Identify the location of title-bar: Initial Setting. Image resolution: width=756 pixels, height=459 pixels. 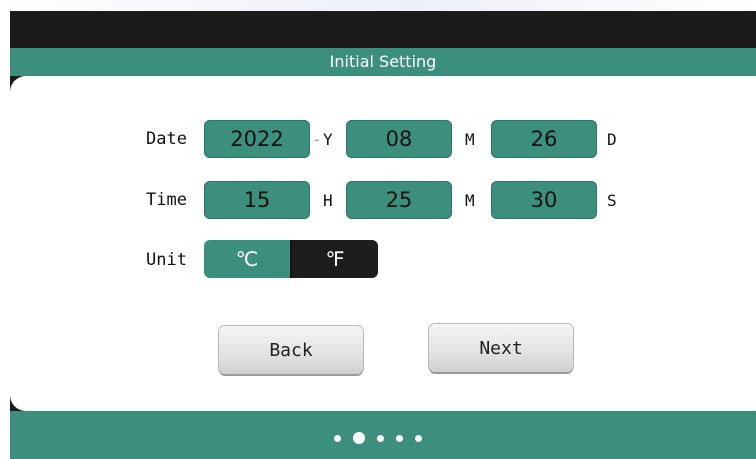
(383, 62).